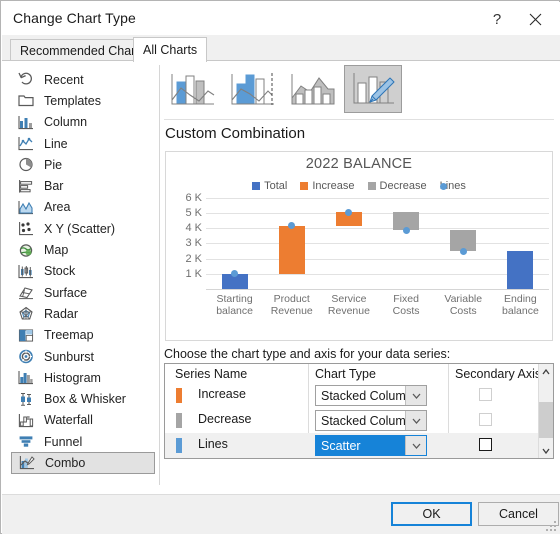 The width and height of the screenshot is (560, 534). I want to click on column-icon, so click(26, 122).